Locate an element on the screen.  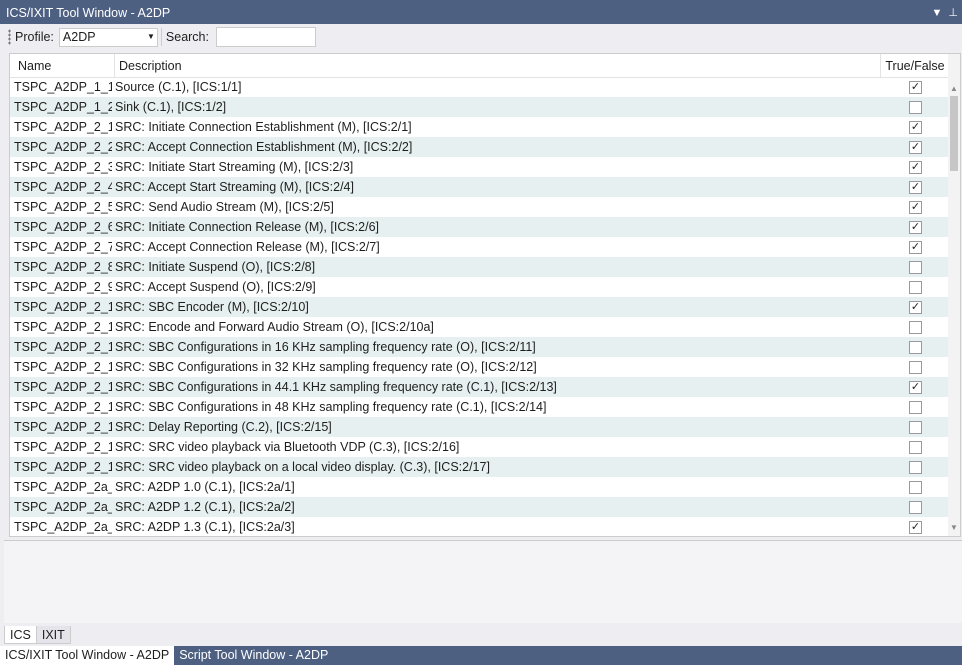
window-title: ICS/IXIT Tool Window - A2DP is located at coordinates (88, 13).